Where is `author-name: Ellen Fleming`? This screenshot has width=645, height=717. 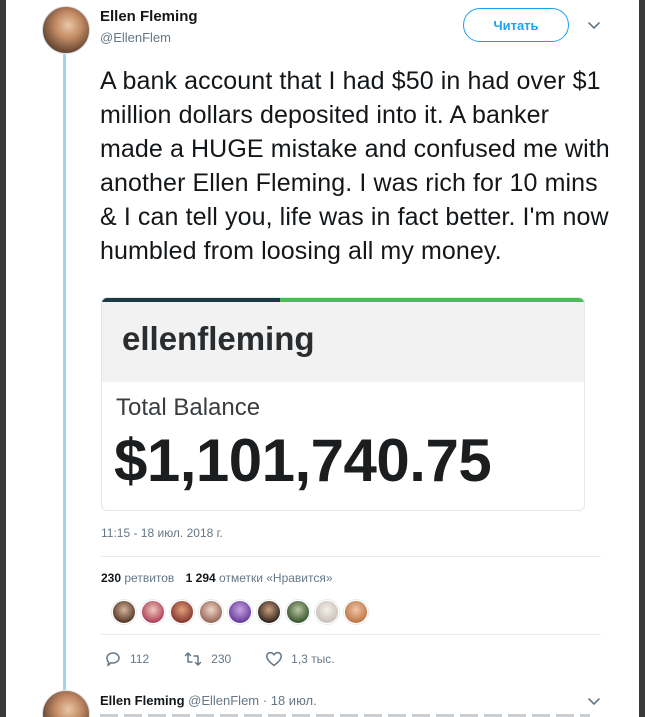
author-name: Ellen Fleming is located at coordinates (149, 16).